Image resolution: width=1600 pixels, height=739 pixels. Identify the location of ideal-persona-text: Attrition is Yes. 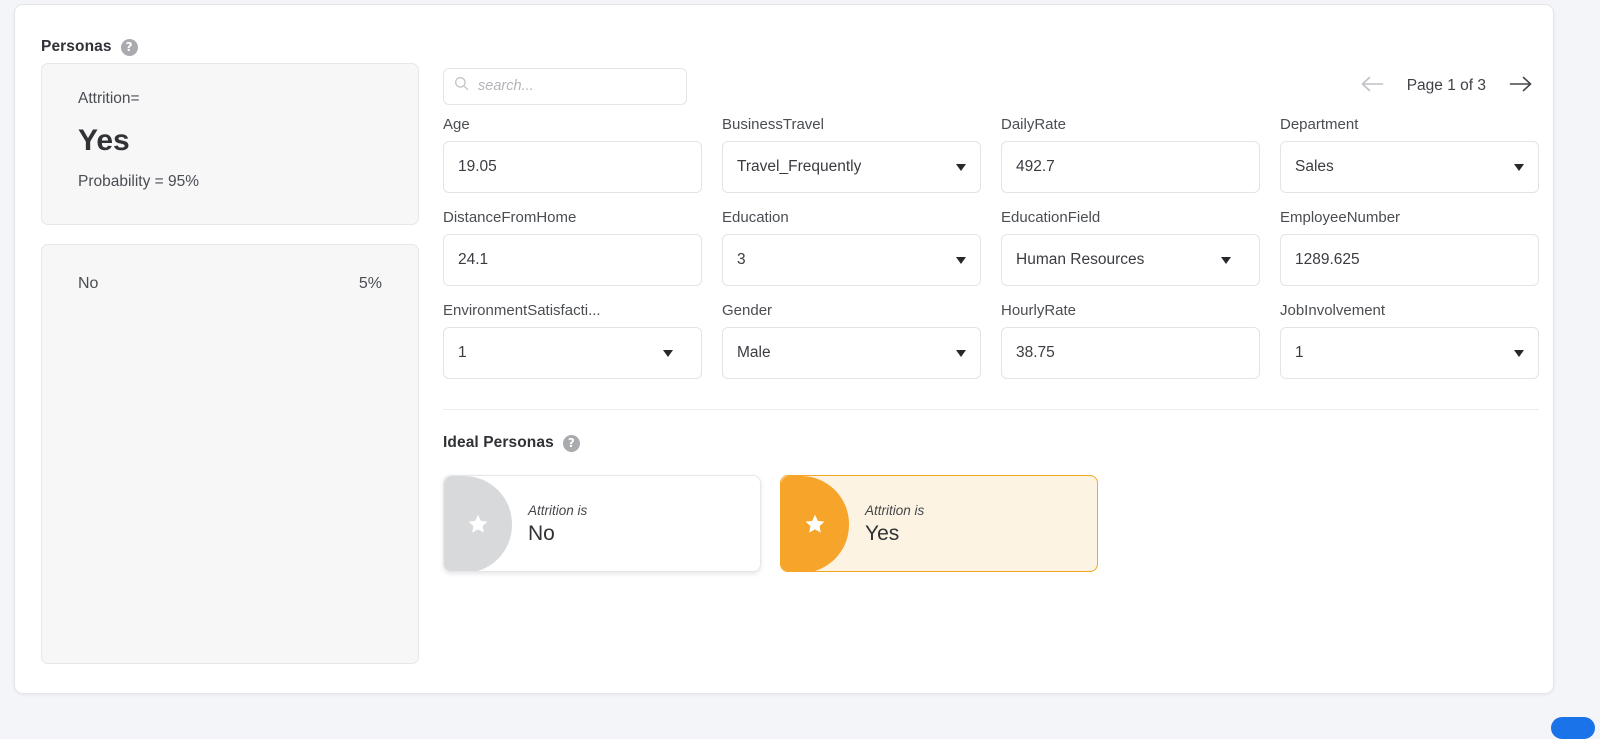
(894, 523).